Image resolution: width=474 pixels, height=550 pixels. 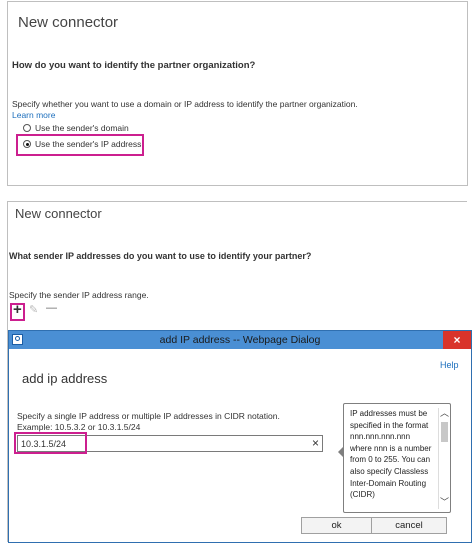 I want to click on tooltip-pointer, so click(x=341, y=452).